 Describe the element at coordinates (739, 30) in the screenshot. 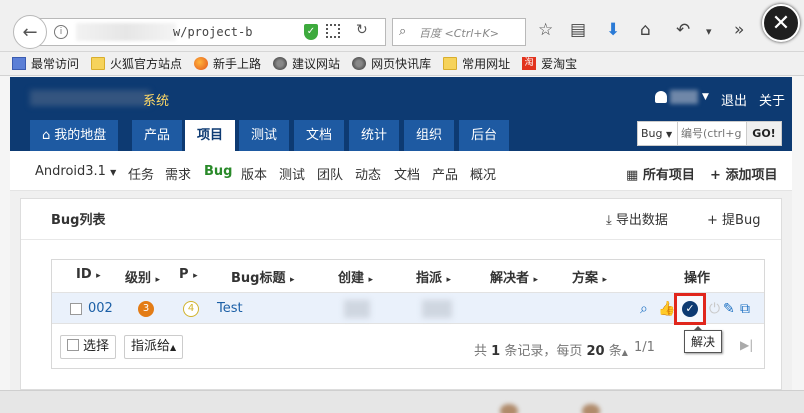

I see `overflow-menu-icon: »` at that location.